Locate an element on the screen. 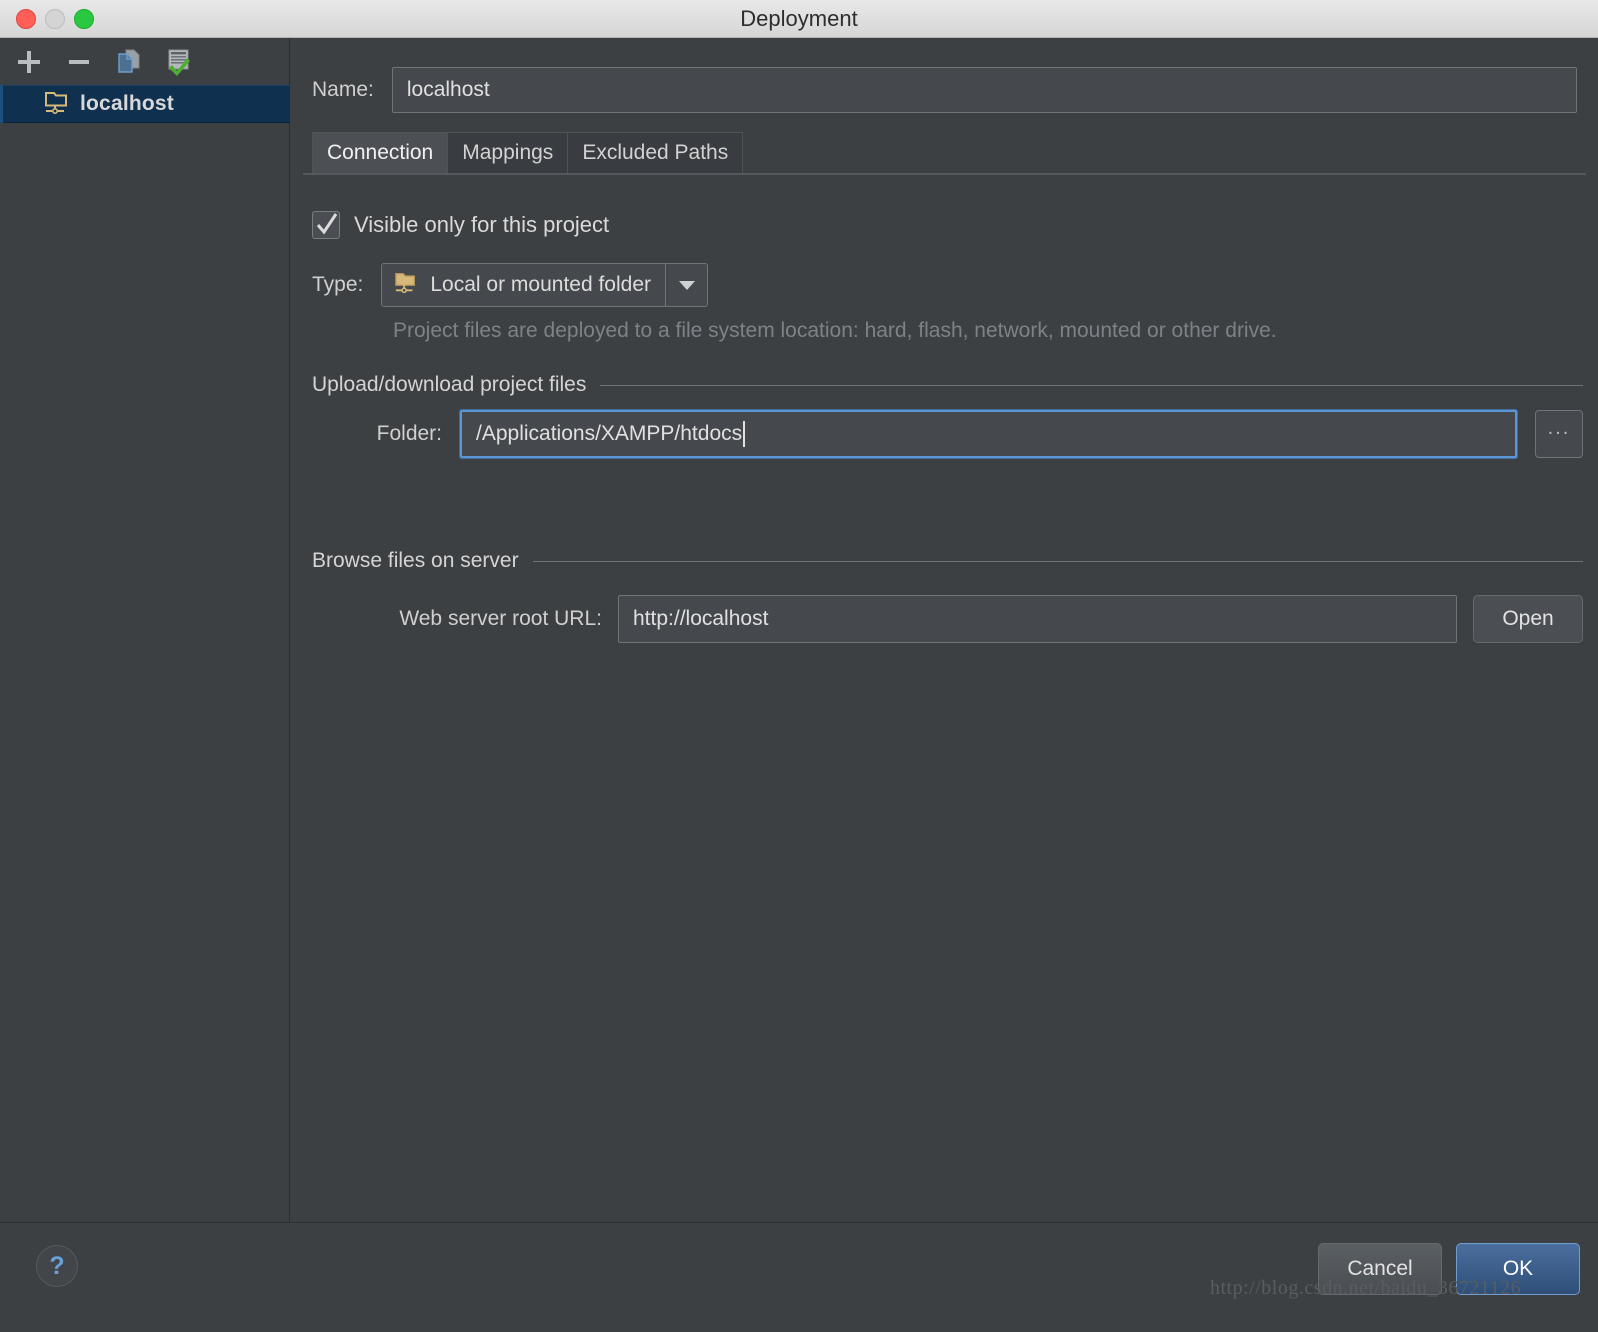  type-row: Type: Local or mounted folder is located at coordinates (510, 285).